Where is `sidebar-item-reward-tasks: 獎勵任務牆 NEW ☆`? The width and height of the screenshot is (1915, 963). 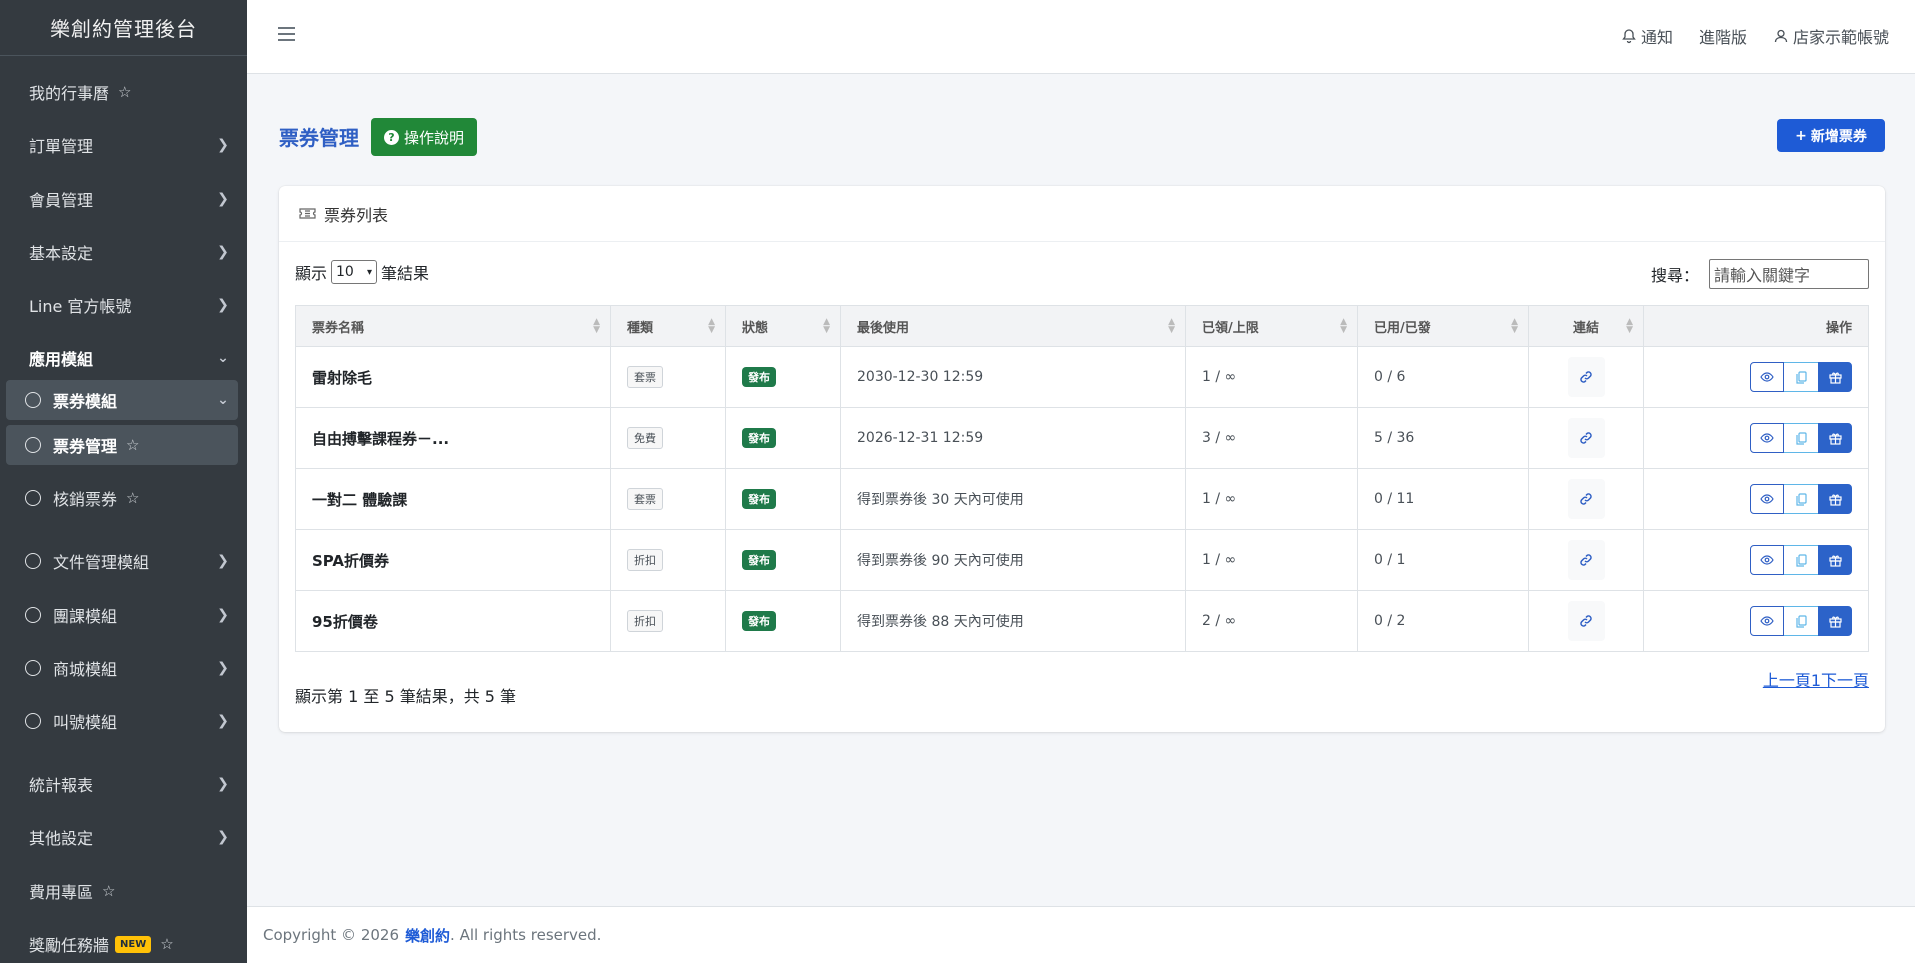 sidebar-item-reward-tasks: 獎勵任務牆 NEW ☆ is located at coordinates (122, 942).